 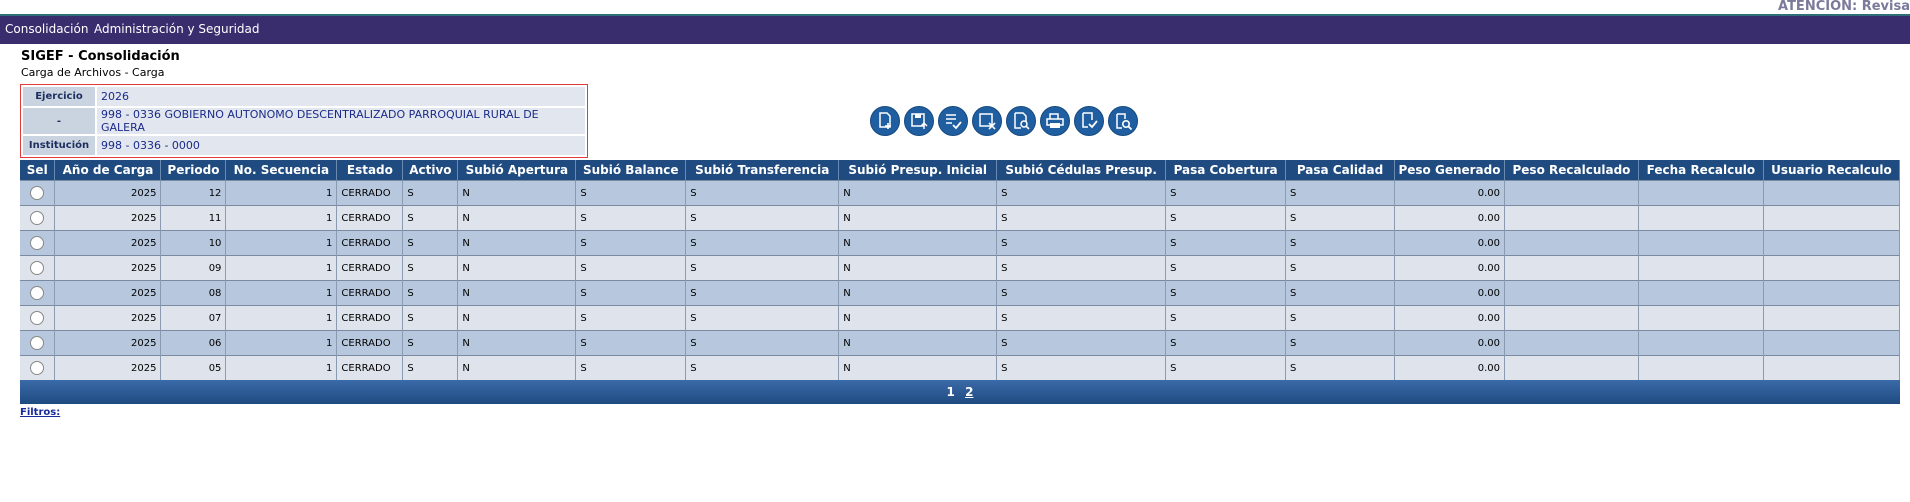 I want to click on col-peso-generado: Peso Generado, so click(x=1449, y=170).